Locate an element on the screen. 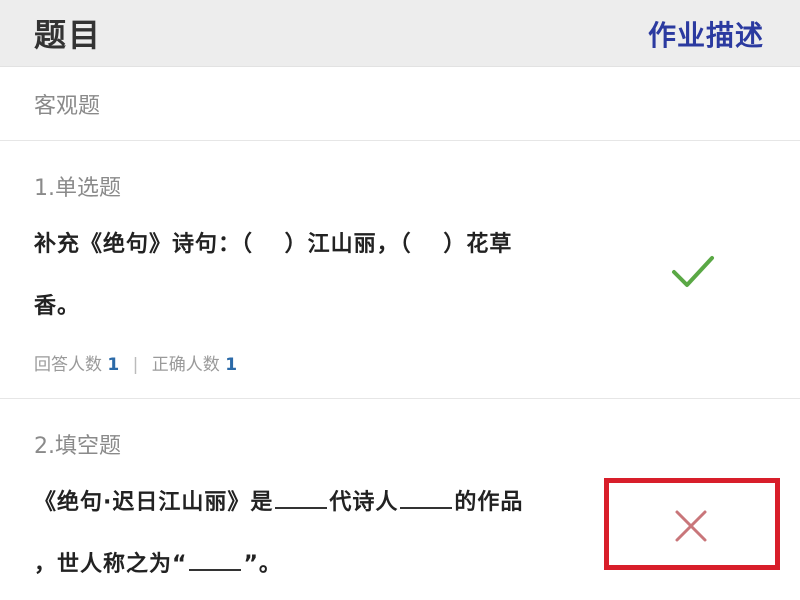  question-text-line: 香。 is located at coordinates (57, 306).